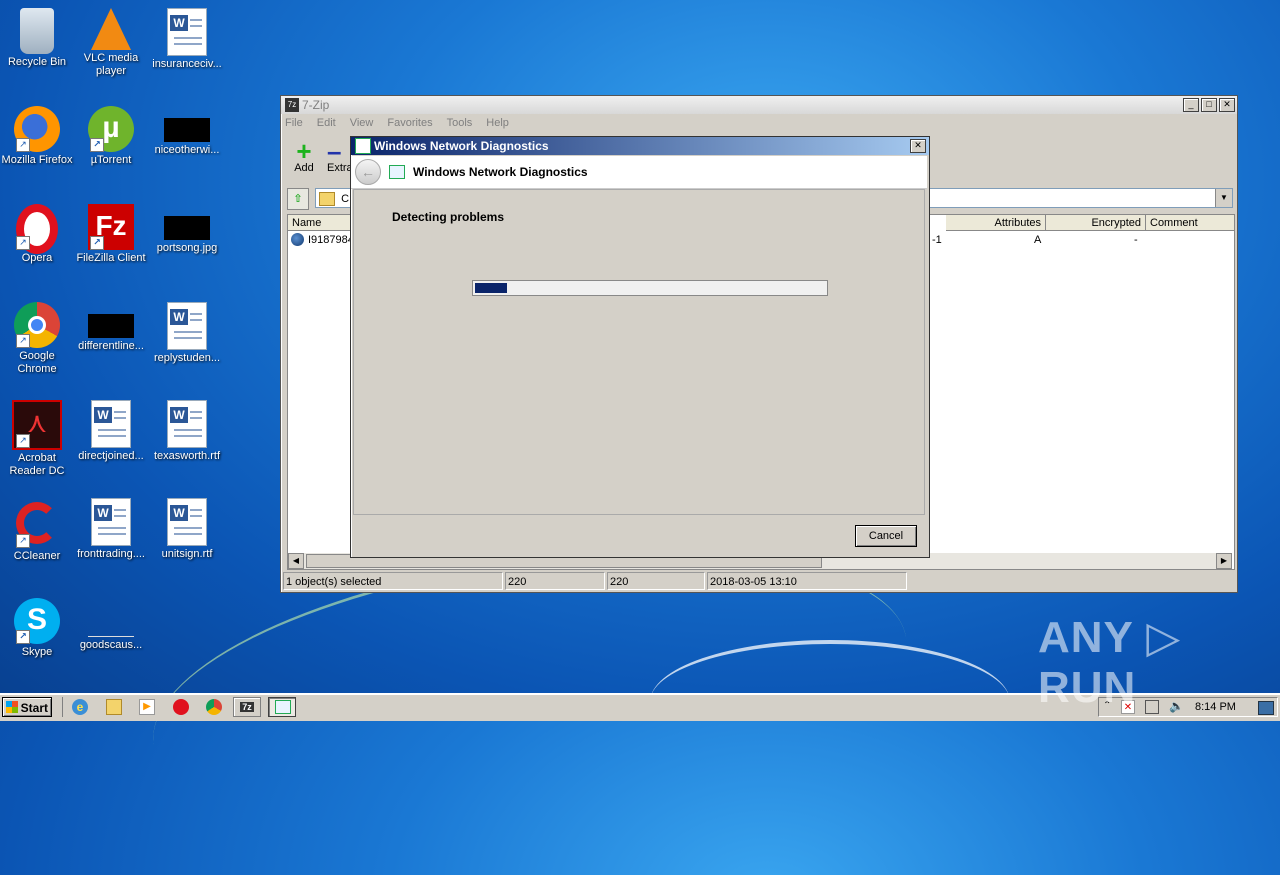  What do you see at coordinates (80, 707) in the screenshot?
I see `internet-explorer-icon: e` at bounding box center [80, 707].